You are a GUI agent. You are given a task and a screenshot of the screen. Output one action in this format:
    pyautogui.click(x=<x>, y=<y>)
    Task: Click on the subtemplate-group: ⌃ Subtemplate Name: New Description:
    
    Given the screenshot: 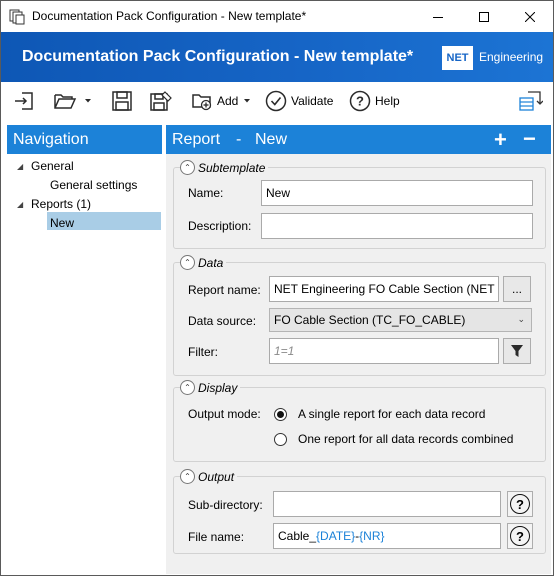 What is the action you would take?
    pyautogui.click(x=359, y=204)
    